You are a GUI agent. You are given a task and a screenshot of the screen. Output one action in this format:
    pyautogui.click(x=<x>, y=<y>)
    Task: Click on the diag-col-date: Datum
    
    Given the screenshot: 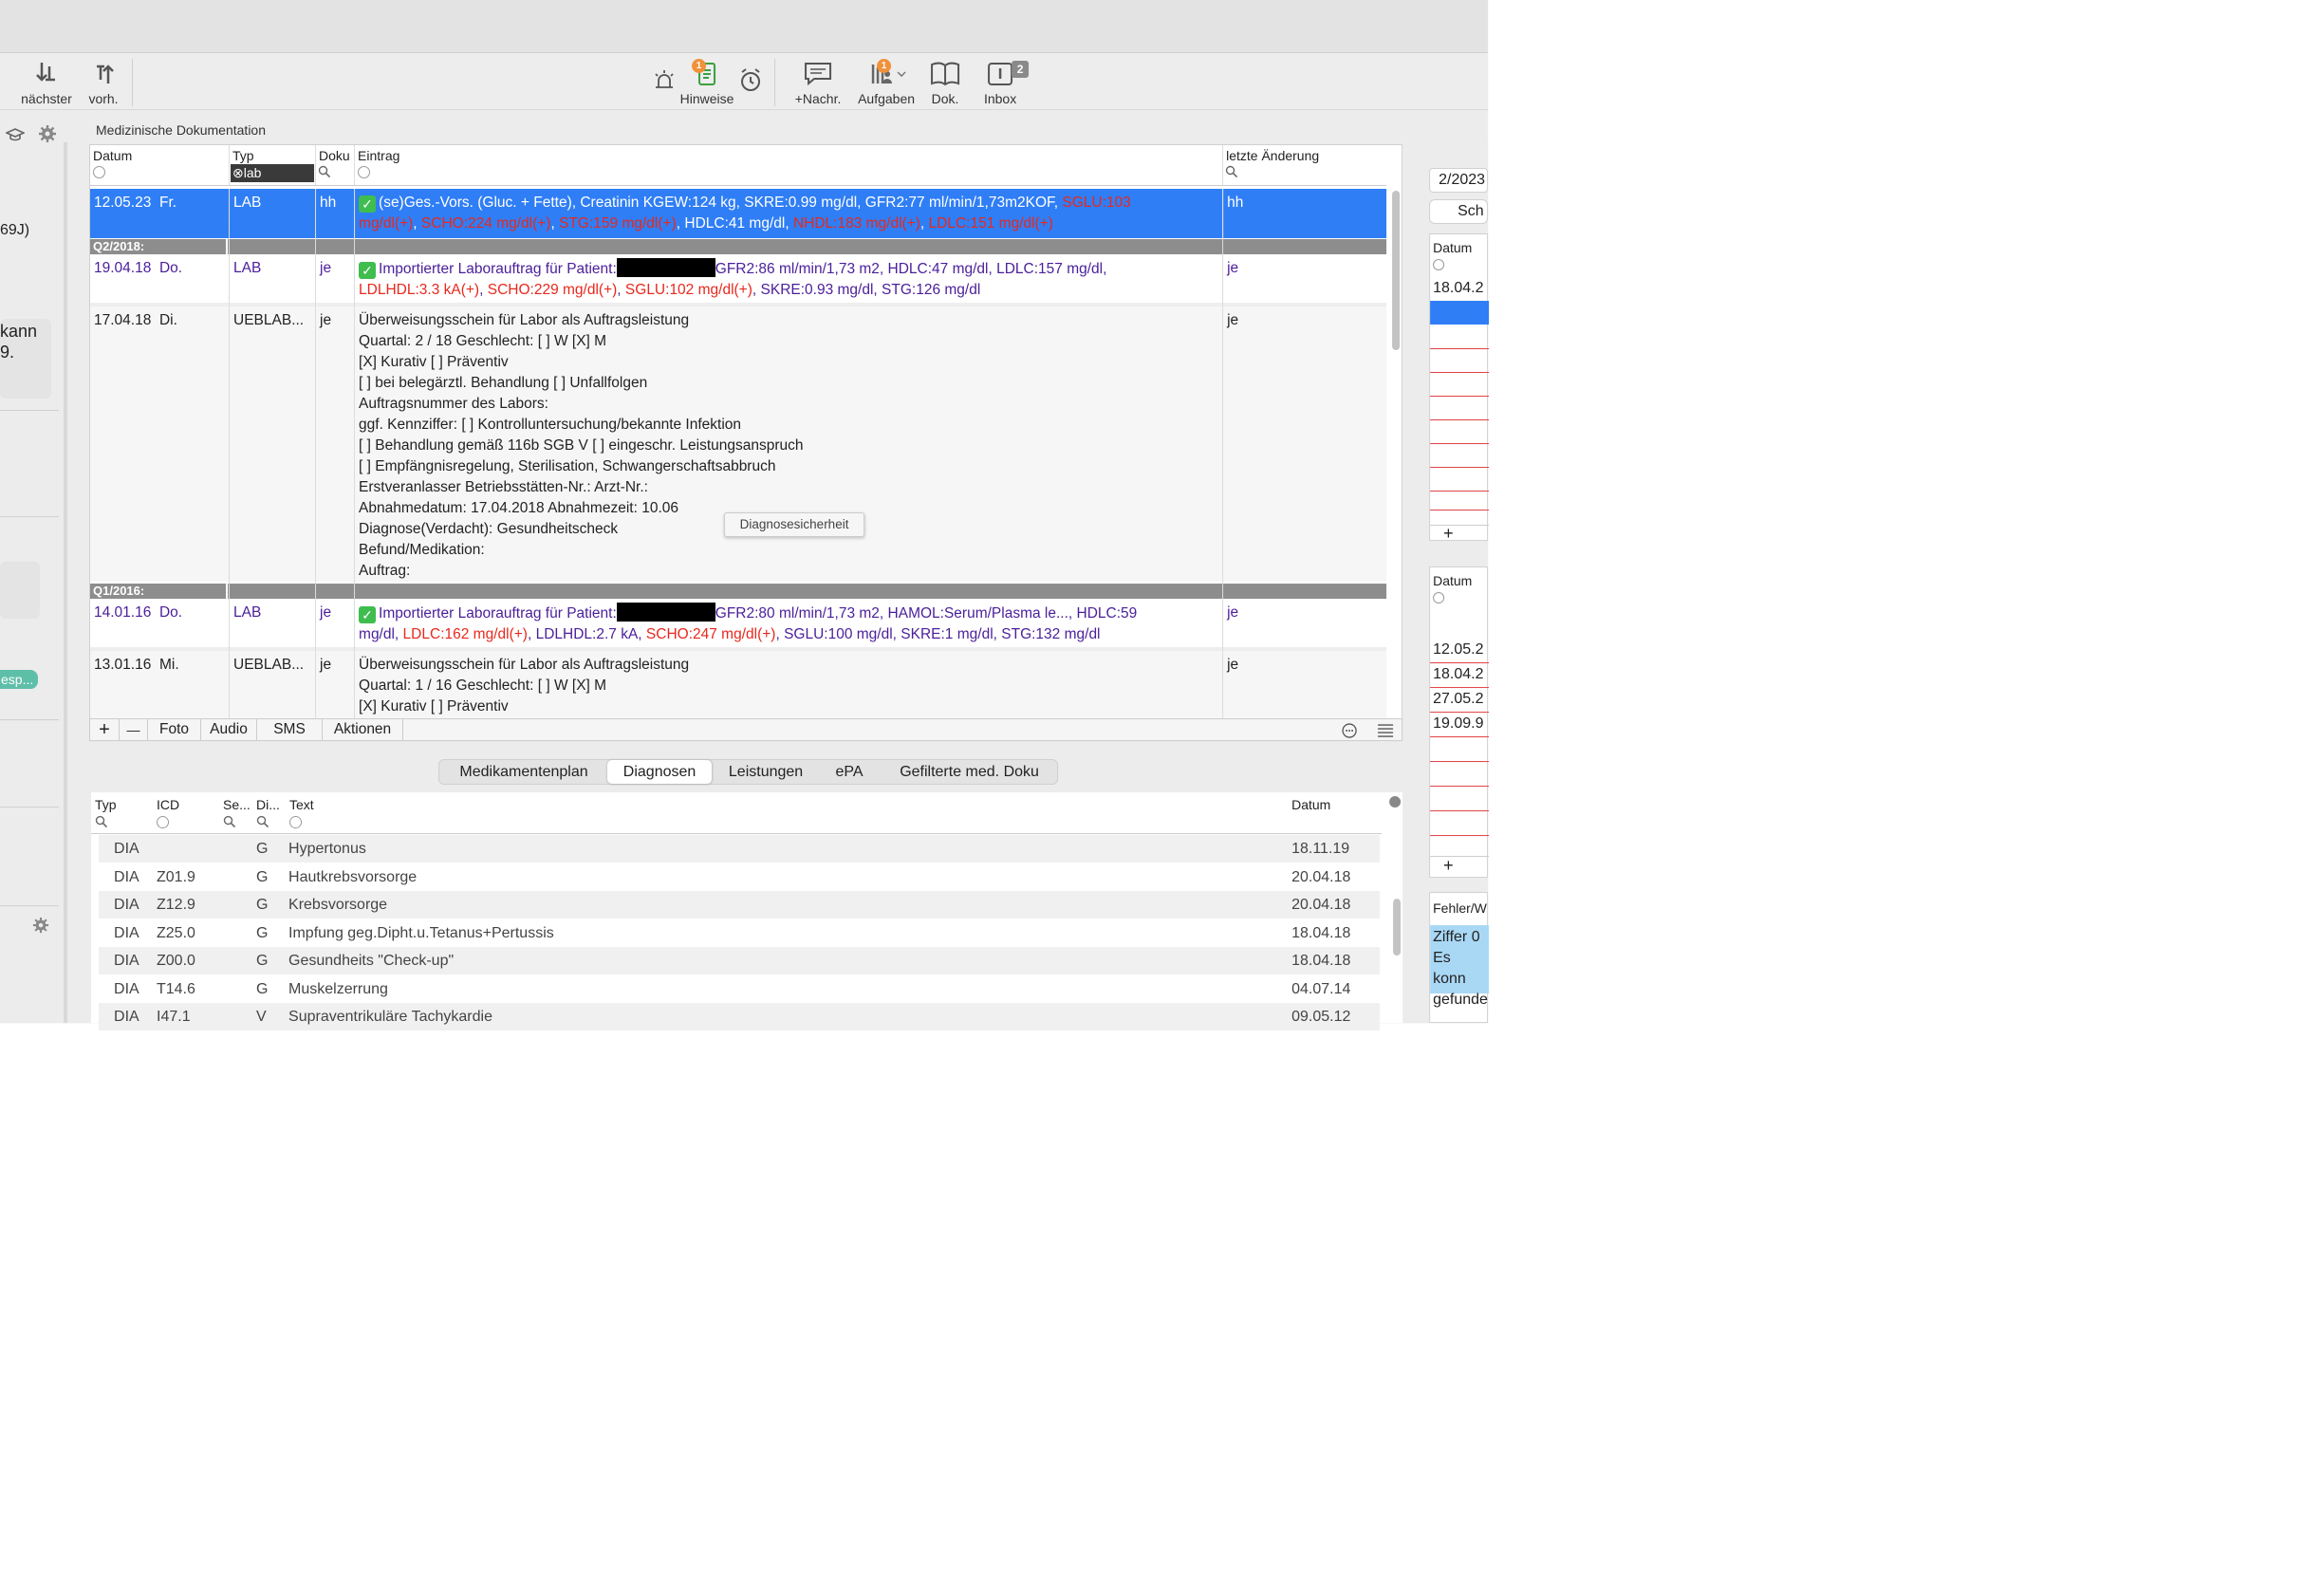 What is the action you would take?
    pyautogui.click(x=1310, y=804)
    